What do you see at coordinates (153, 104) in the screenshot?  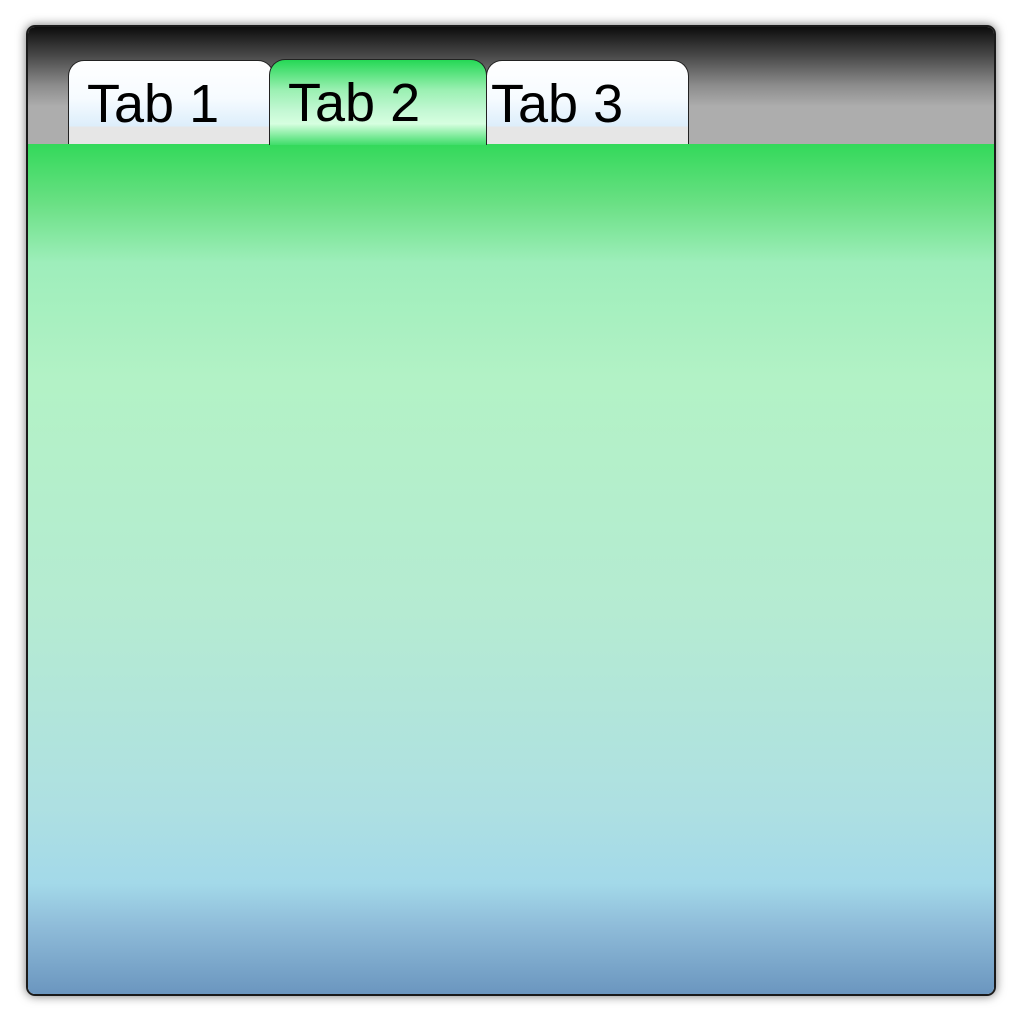 I see `tab-1-label: Tab 1` at bounding box center [153, 104].